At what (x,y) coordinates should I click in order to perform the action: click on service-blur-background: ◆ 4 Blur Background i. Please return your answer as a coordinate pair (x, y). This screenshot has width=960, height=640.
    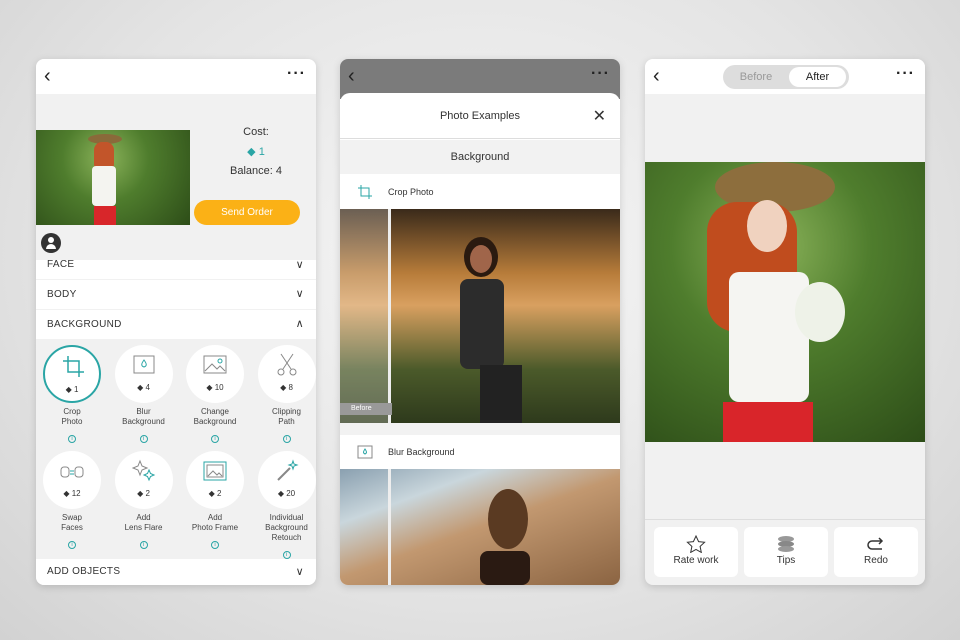
    Looking at the image, I should click on (144, 395).